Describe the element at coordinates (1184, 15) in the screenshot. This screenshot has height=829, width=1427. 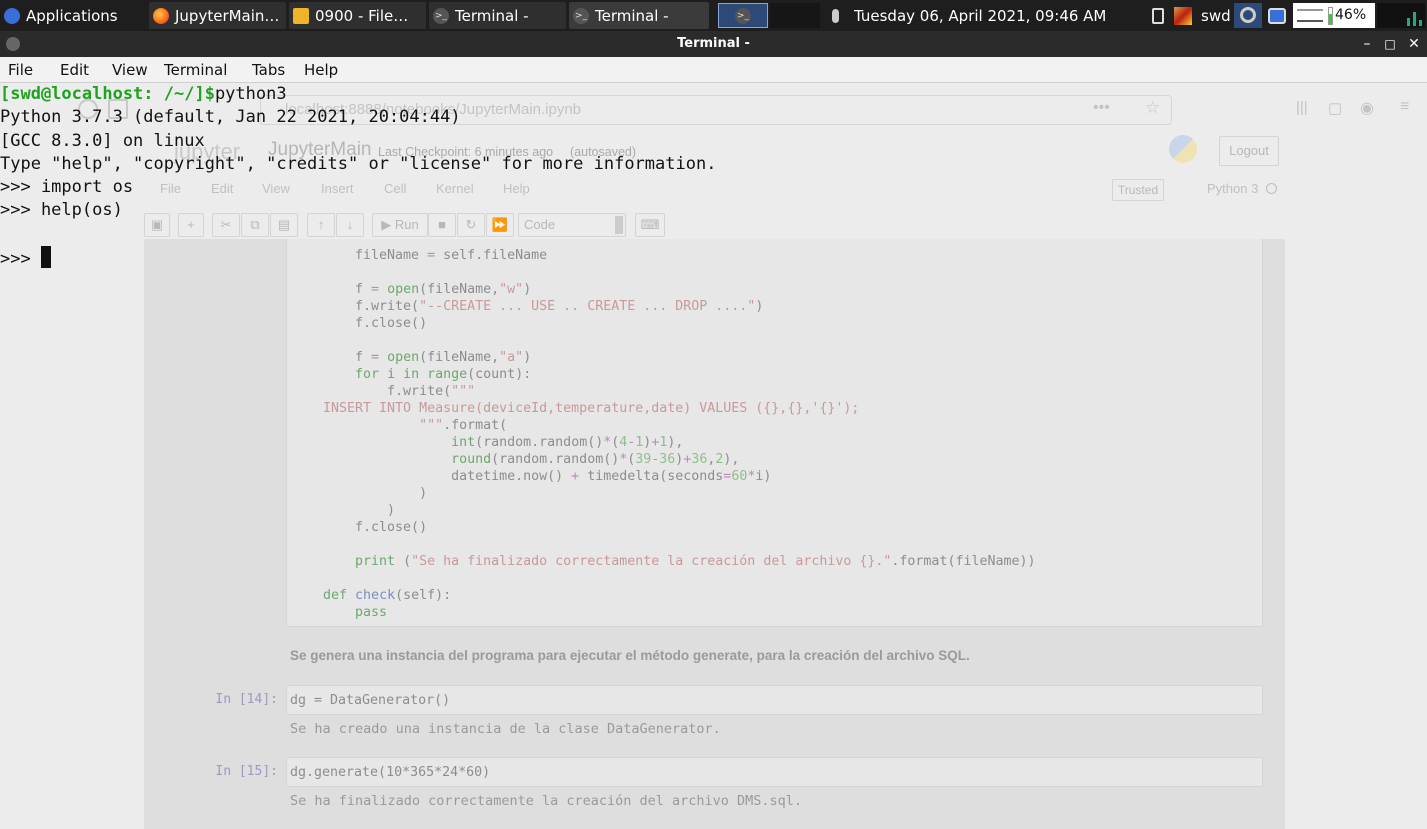
I see `app-tray-icon` at that location.